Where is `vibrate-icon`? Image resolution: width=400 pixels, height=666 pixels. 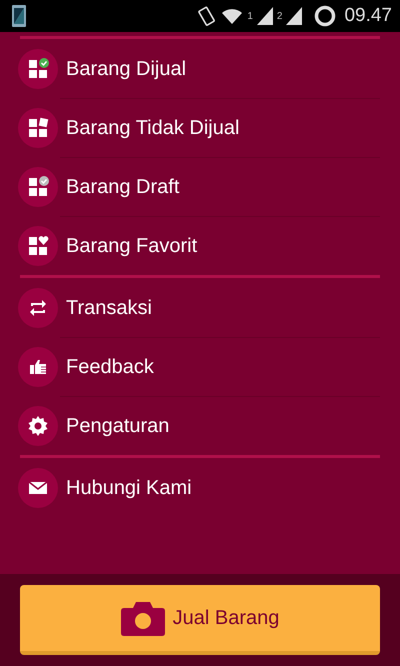
vibrate-icon is located at coordinates (207, 16).